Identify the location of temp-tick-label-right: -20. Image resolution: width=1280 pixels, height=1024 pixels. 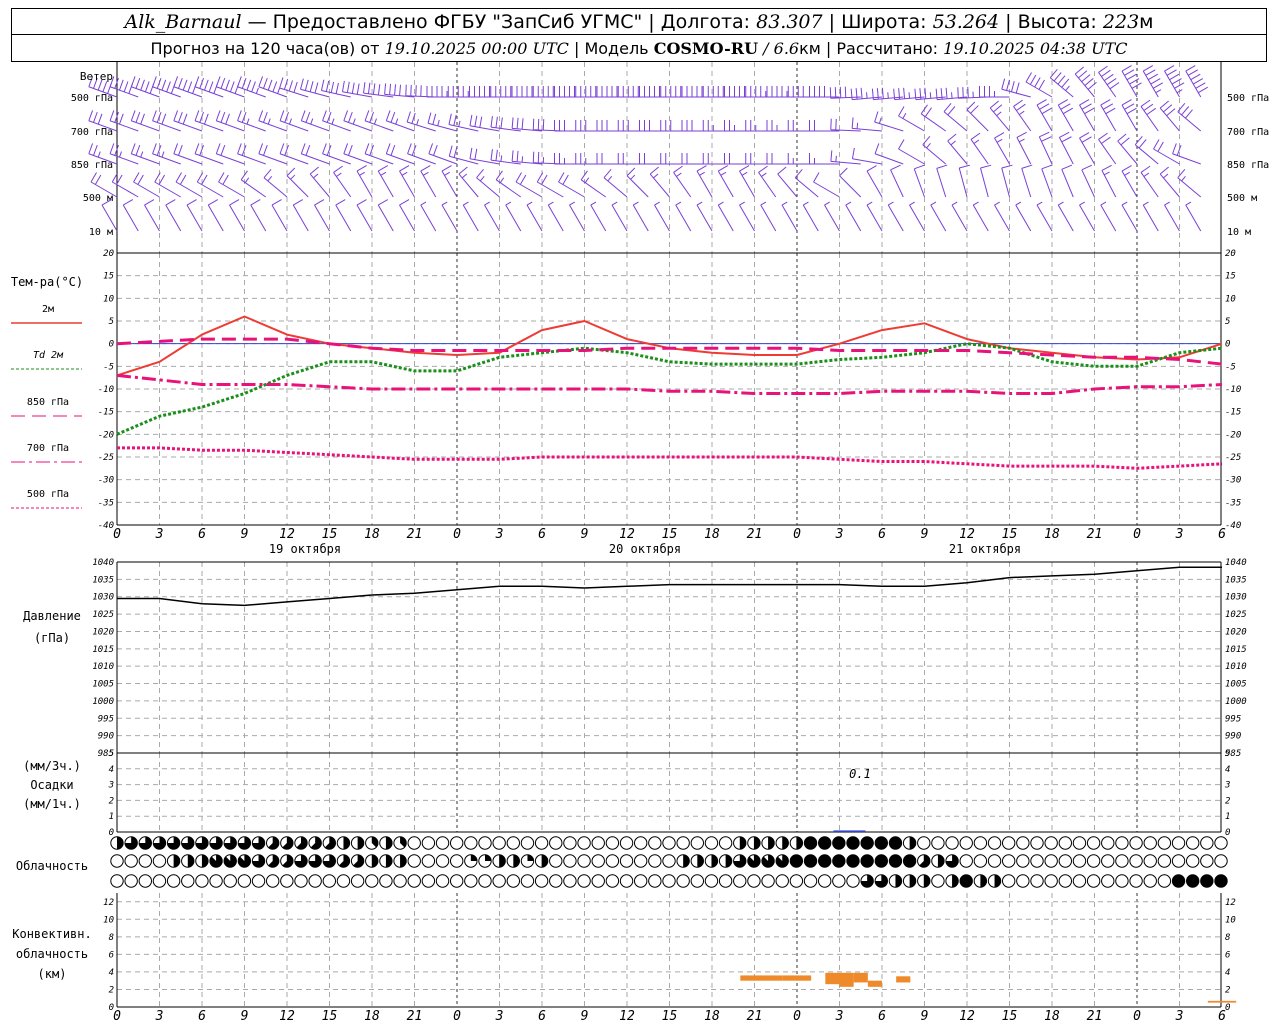
(1233, 435).